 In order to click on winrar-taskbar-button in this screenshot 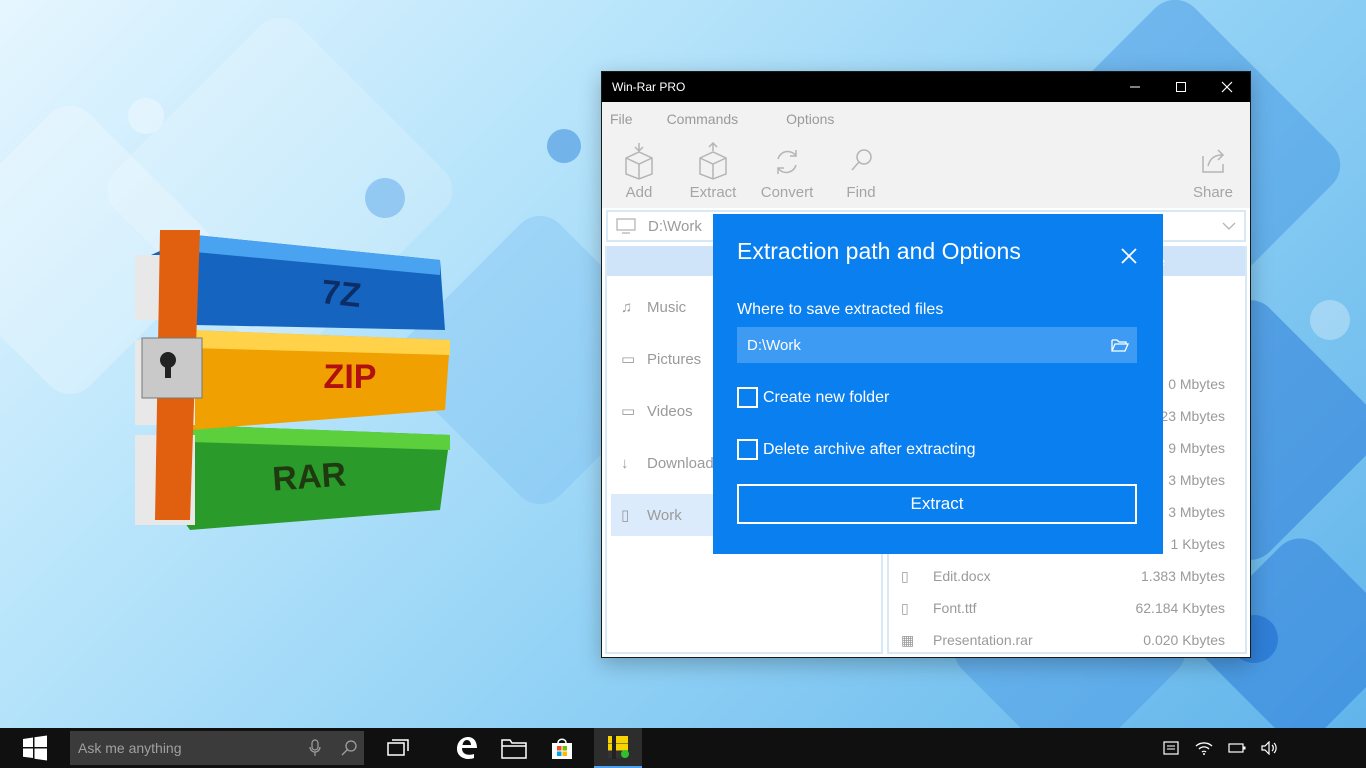, I will do `click(618, 748)`.